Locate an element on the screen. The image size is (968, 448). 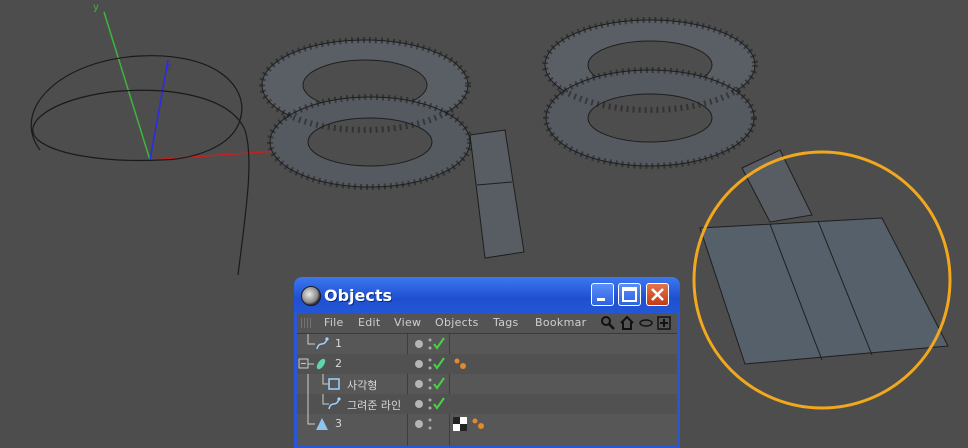
sweep-spiral-left is located at coordinates (392, 148).